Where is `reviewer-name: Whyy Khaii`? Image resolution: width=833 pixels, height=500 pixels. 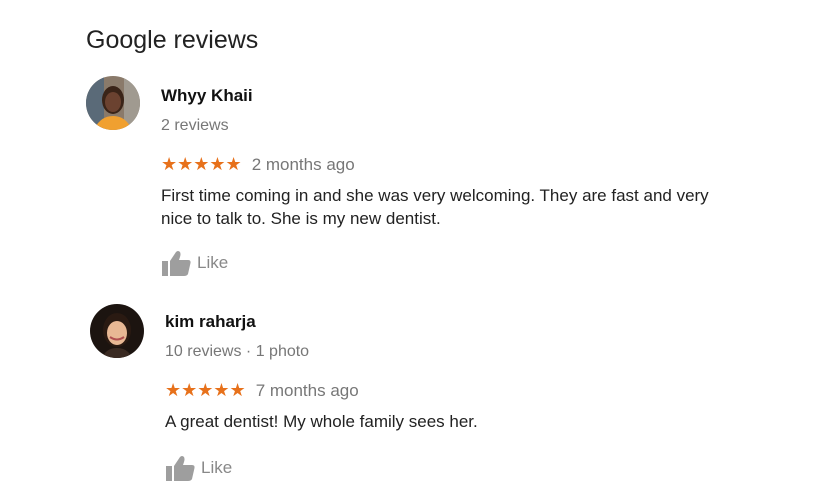
reviewer-name: Whyy Khaii is located at coordinates (451, 96).